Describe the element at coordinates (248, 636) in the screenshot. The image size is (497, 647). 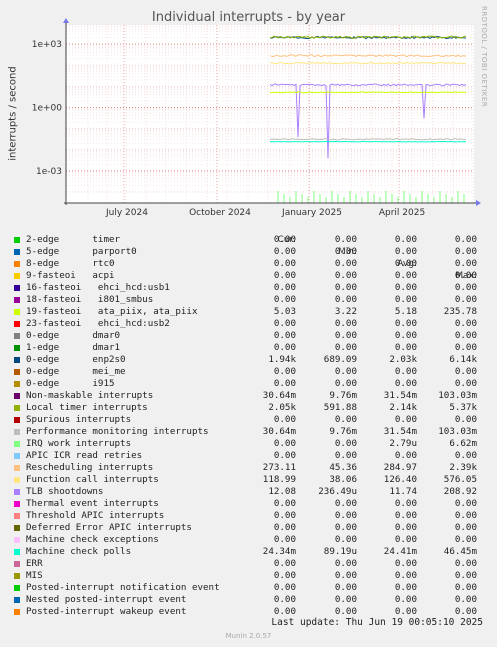
I see `munin-version: Munin 2.0.57` at that location.